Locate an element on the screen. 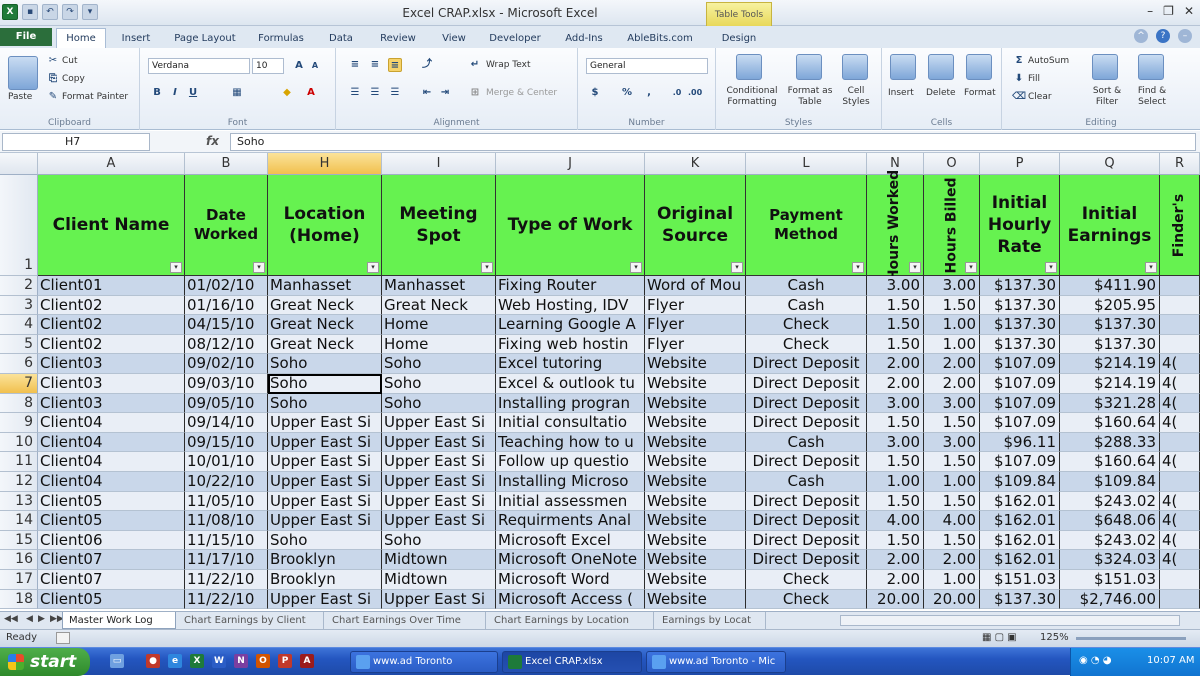  orientation-icon: ⤴ is located at coordinates (427, 65).